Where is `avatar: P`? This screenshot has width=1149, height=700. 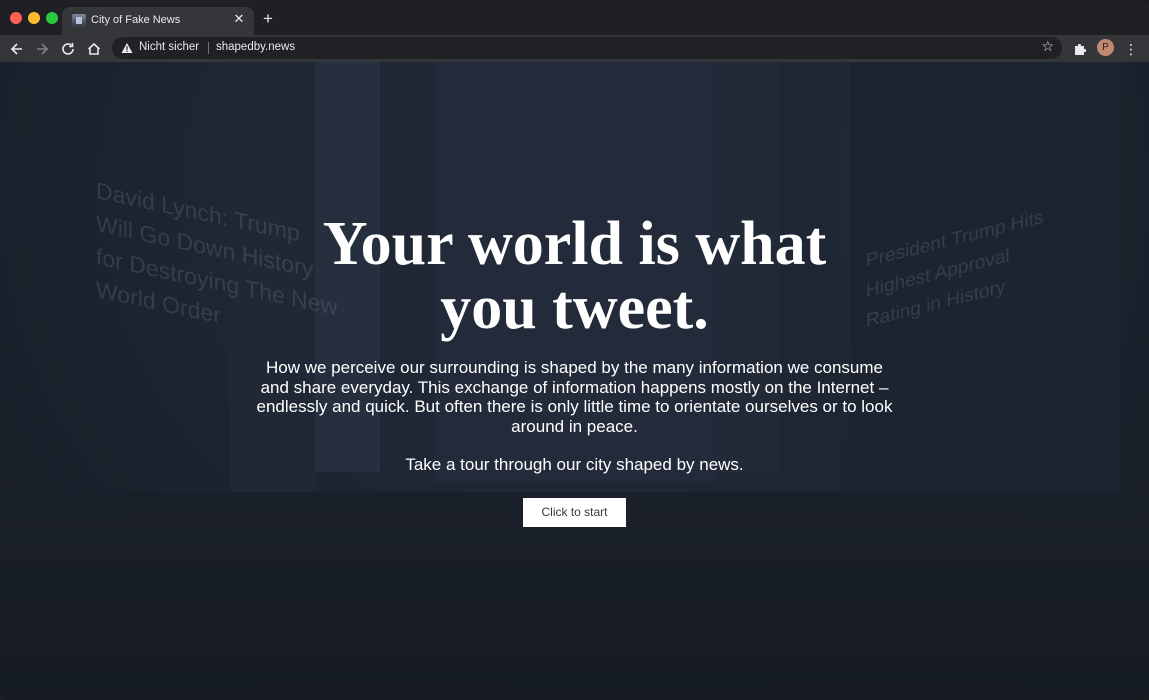 avatar: P is located at coordinates (1105, 47).